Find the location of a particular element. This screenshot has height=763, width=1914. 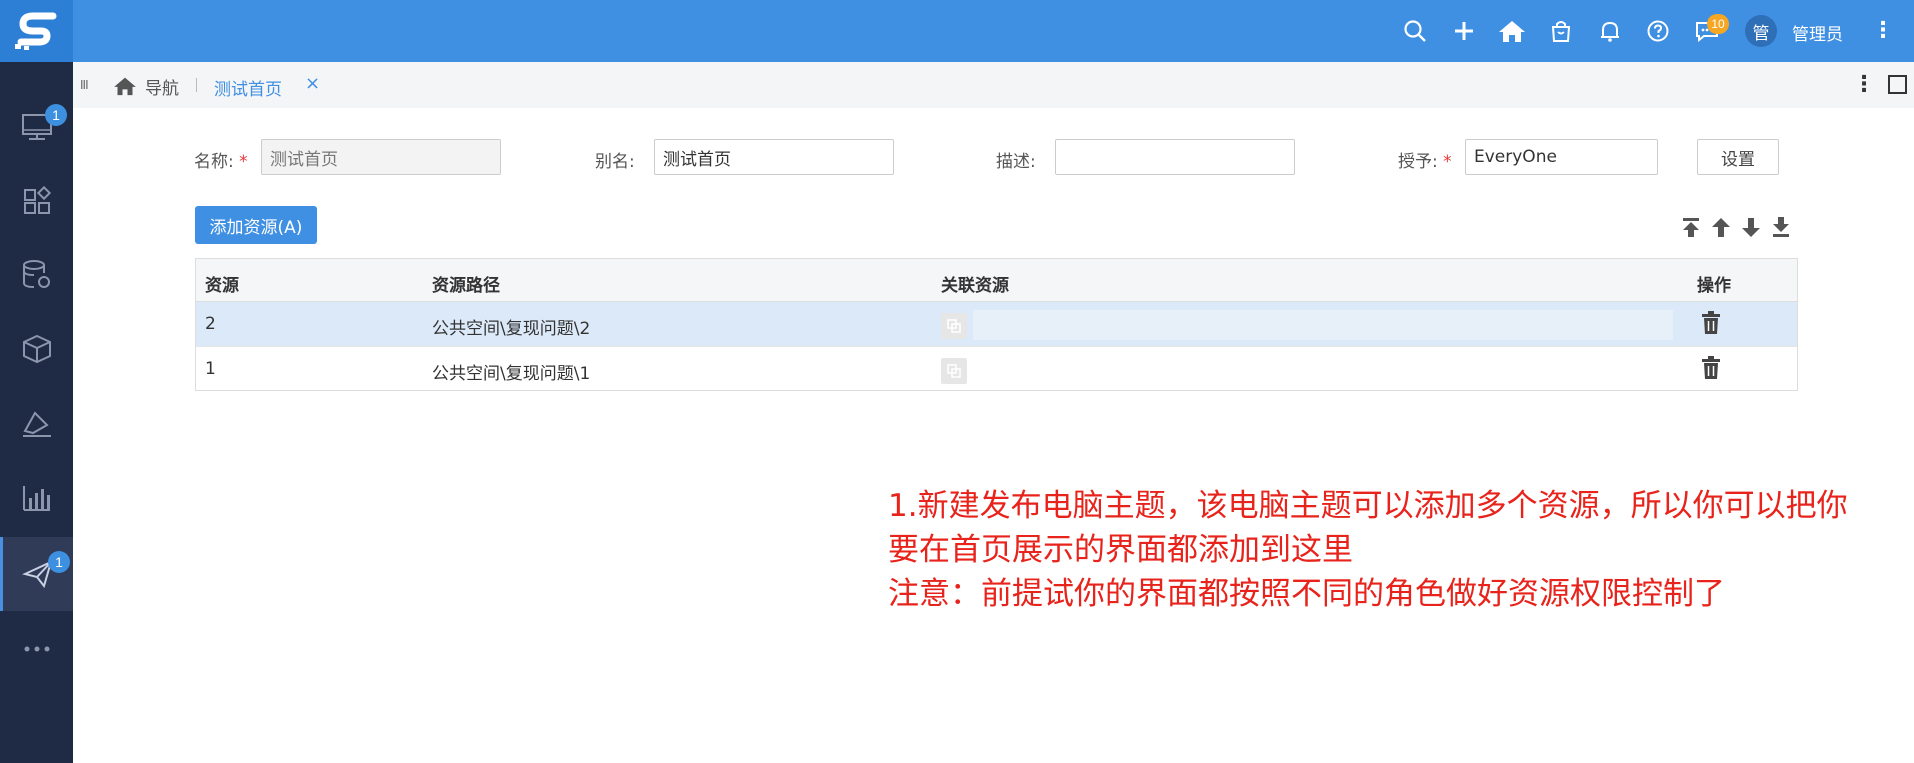

sort-controls is located at coordinates (1736, 227).